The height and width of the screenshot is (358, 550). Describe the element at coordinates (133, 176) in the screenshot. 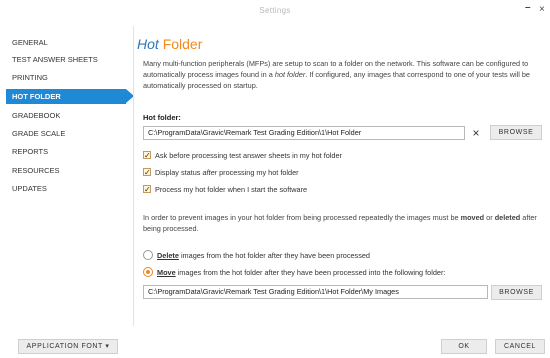

I see `sidebar-divider` at that location.